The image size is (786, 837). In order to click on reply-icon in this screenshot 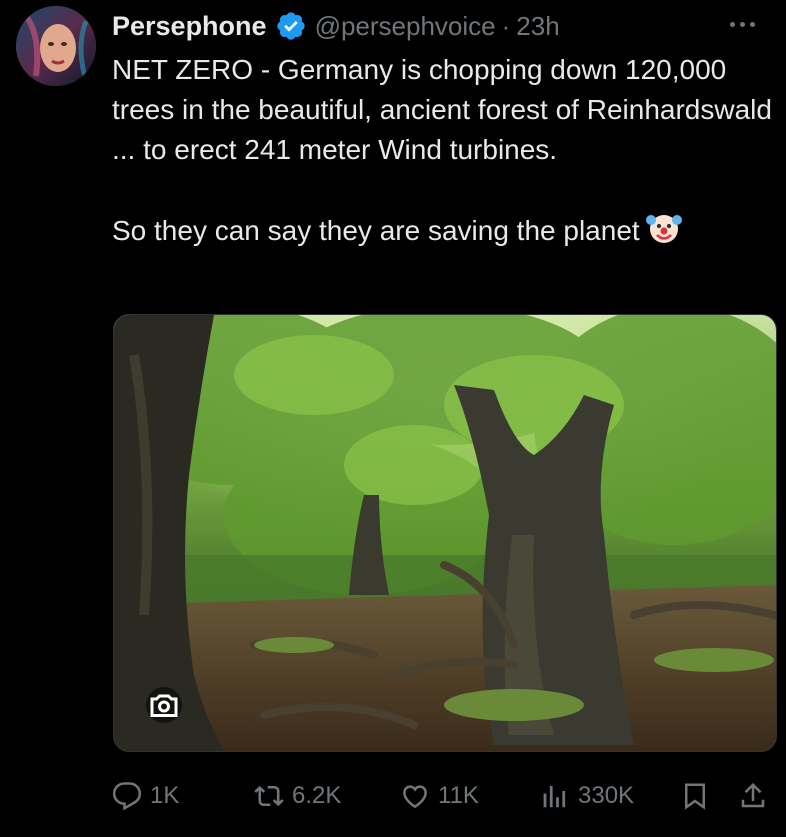, I will do `click(127, 796)`.